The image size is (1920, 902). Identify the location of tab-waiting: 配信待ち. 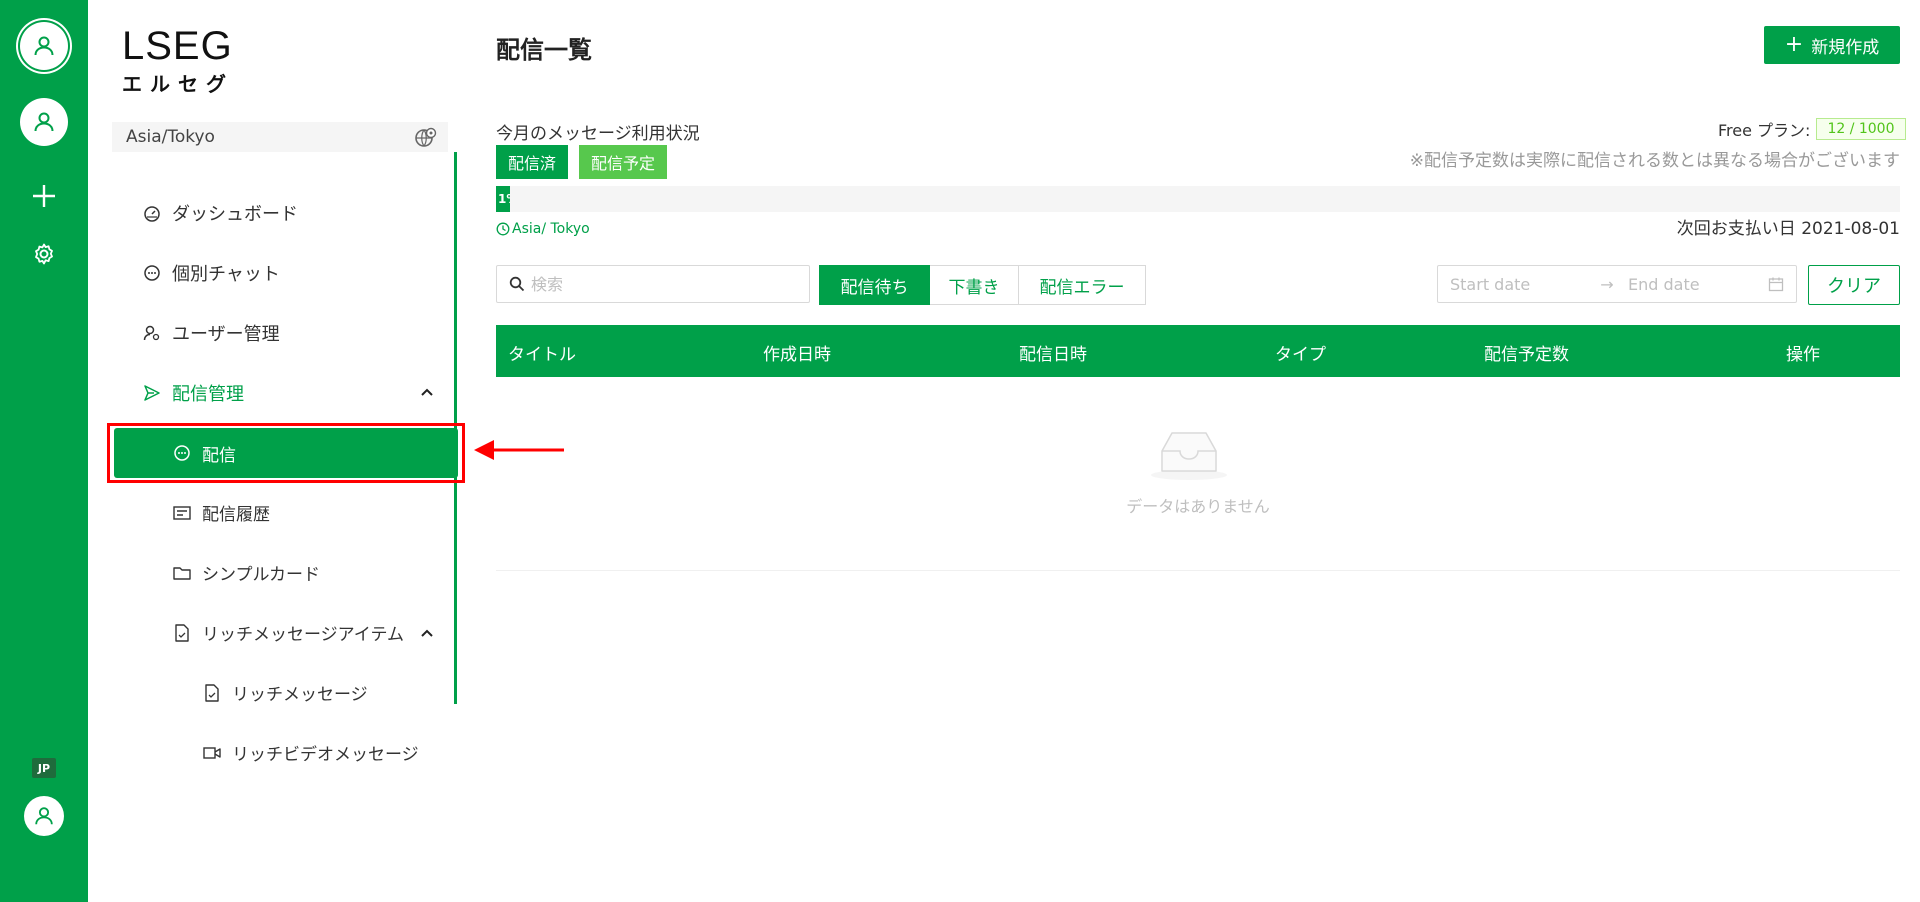
(874, 285).